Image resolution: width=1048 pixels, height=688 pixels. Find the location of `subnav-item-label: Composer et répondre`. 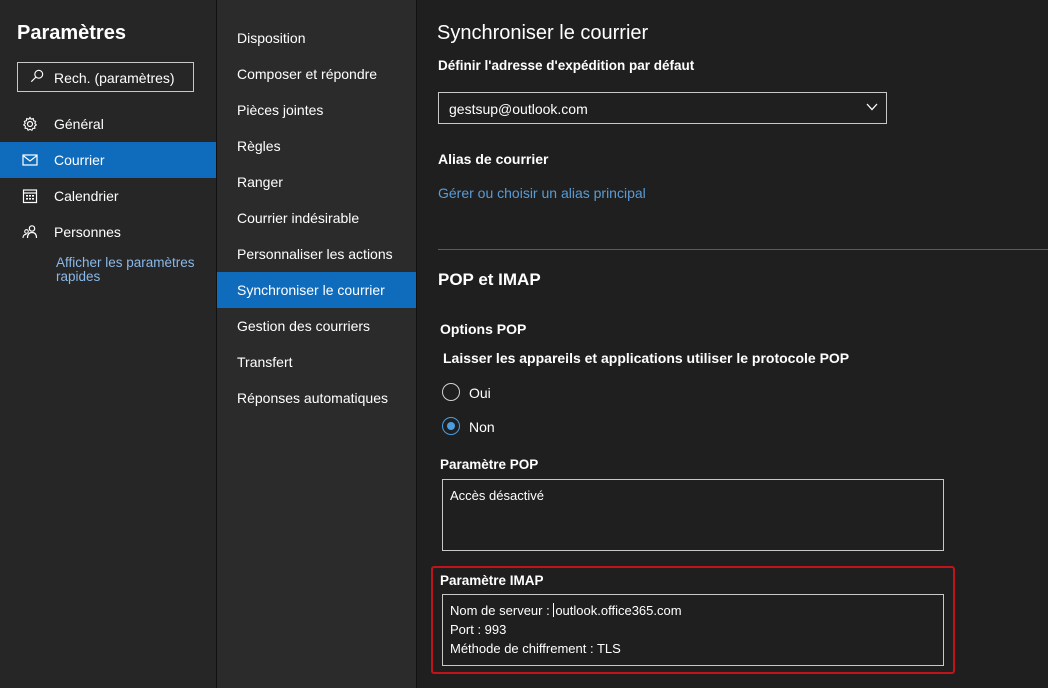

subnav-item-label: Composer et répondre is located at coordinates (307, 74).